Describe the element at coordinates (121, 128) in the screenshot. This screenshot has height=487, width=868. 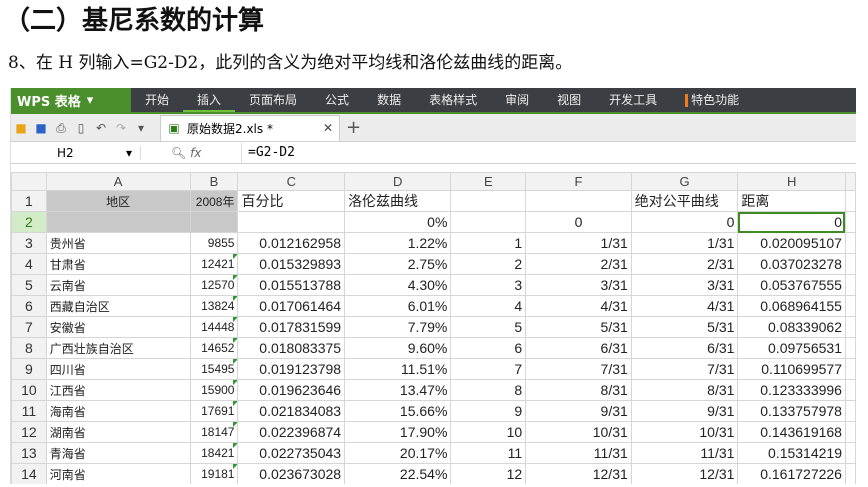
I see `redo-icon: ↷` at that location.